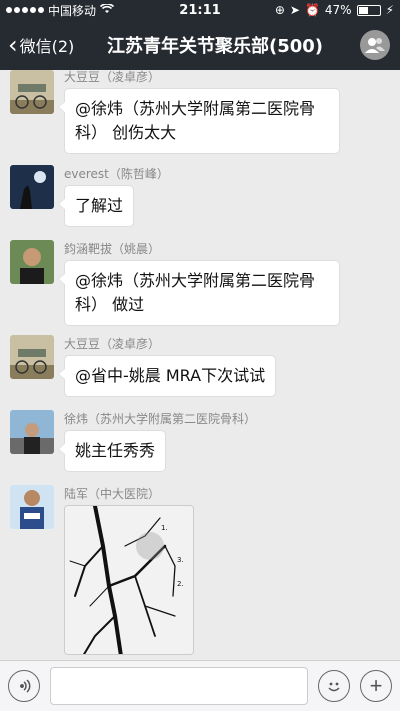 This screenshot has width=400, height=711. Describe the element at coordinates (170, 375) in the screenshot. I see `message-text: @省中-姚晨 MRA下次试试` at that location.